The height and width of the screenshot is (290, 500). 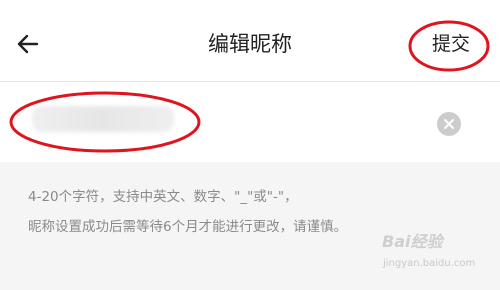 What do you see at coordinates (188, 227) in the screenshot?
I see `hint-warning-text: 昵称设置成功后需等待6个月才能进行更改，请谨慎。` at bounding box center [188, 227].